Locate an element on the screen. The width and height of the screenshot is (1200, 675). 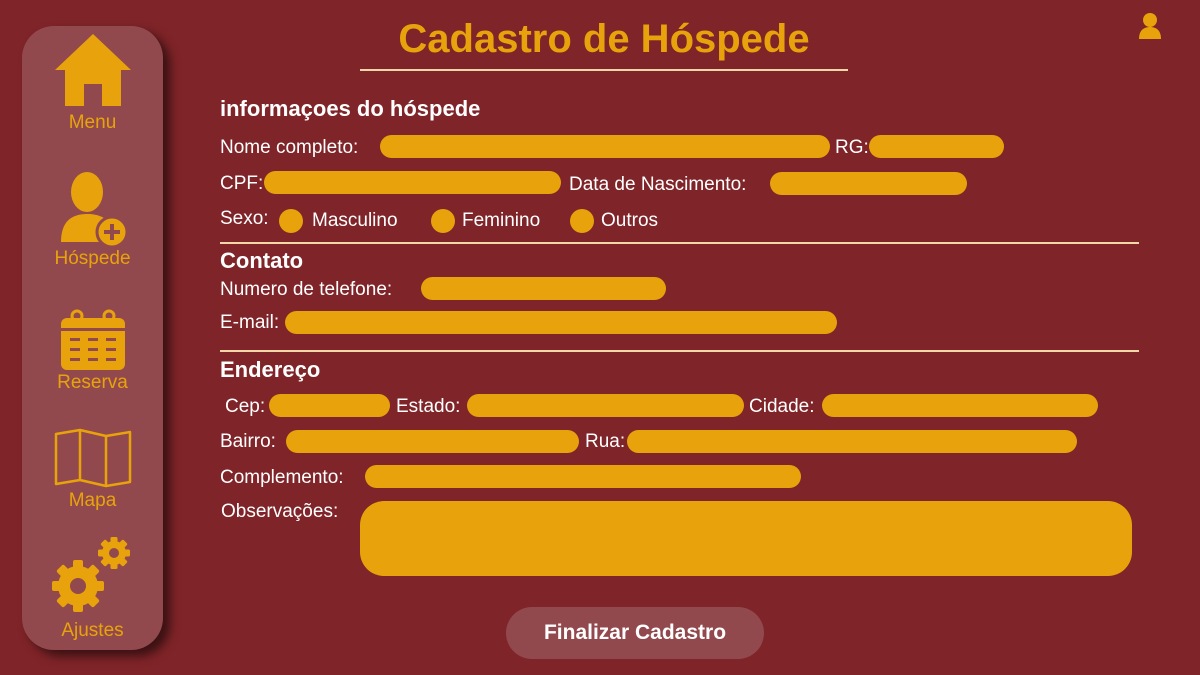
section-title-address: Endereço is located at coordinates (270, 369).